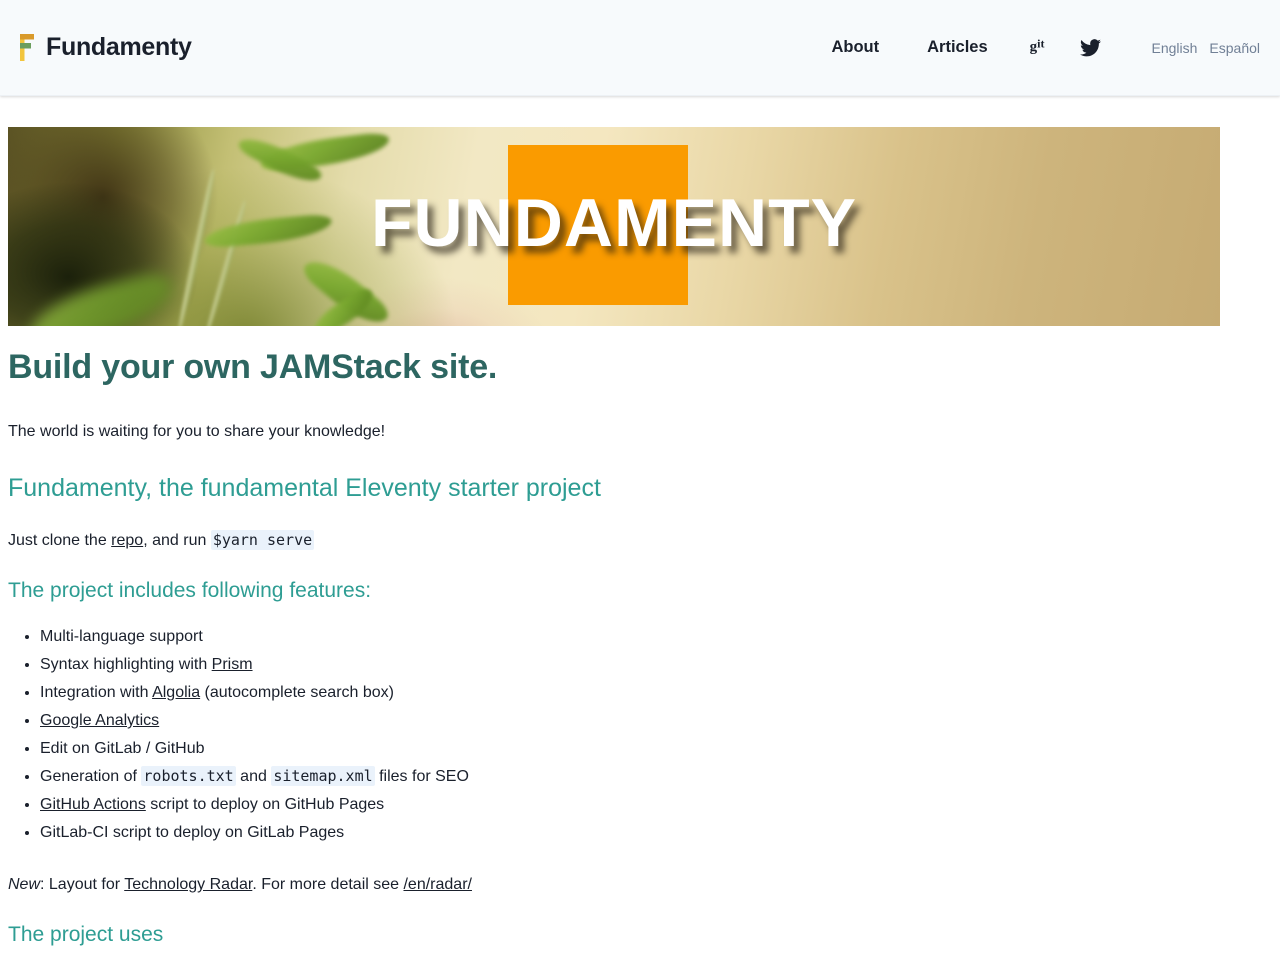 This screenshot has width=1280, height=960. Describe the element at coordinates (421, 777) in the screenshot. I see `feature-suffix: files for SEO` at that location.